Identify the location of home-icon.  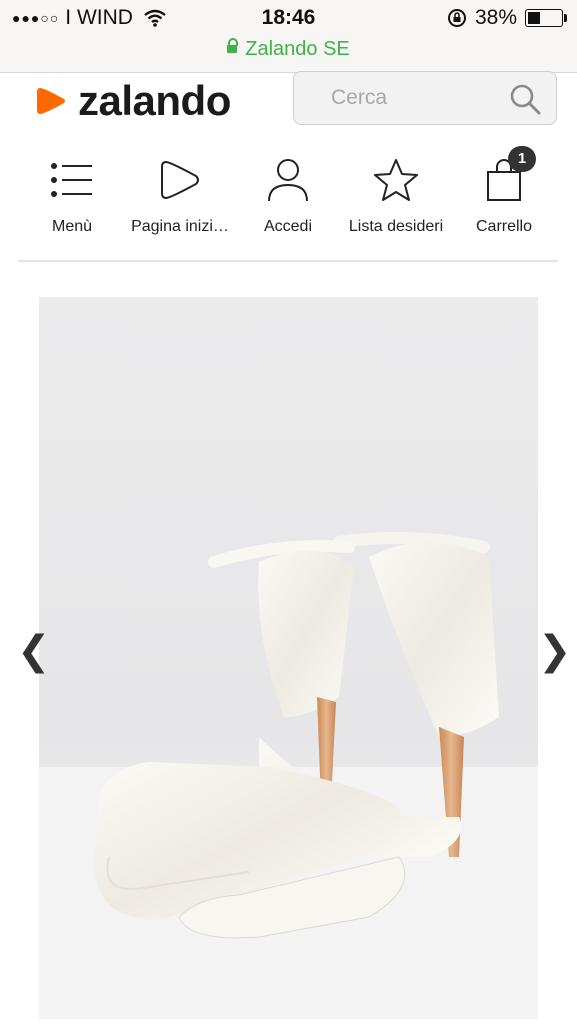
(180, 180).